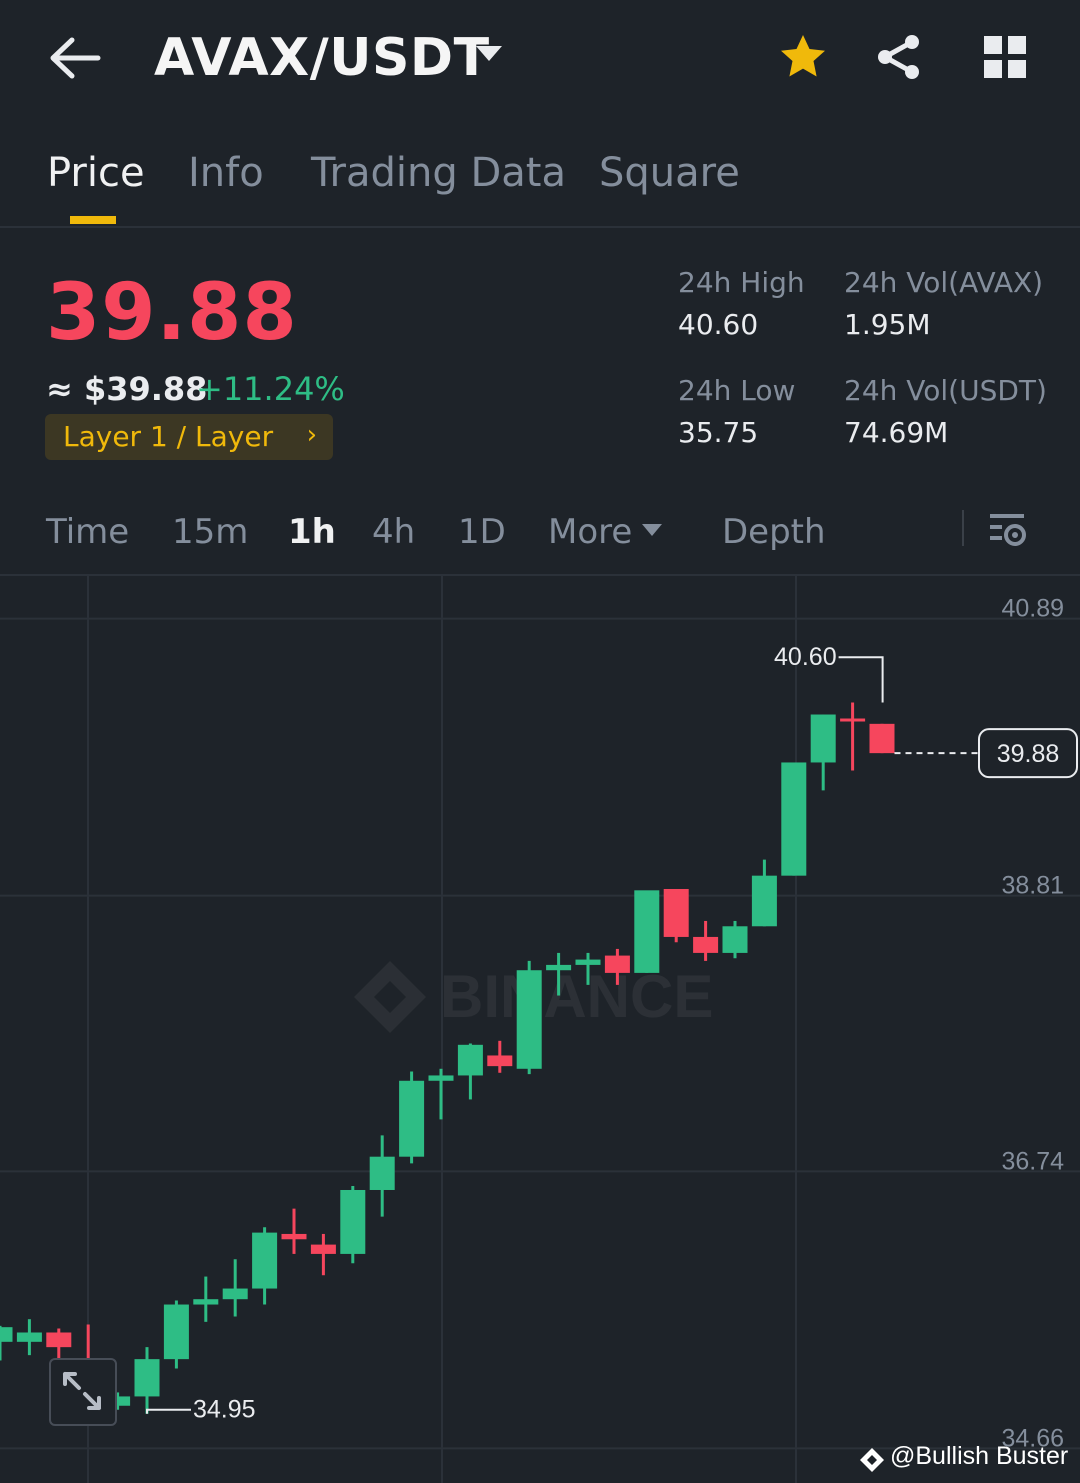 The image size is (1080, 1483). What do you see at coordinates (896, 432) in the screenshot?
I see `vol-quote-value: 74.69M` at bounding box center [896, 432].